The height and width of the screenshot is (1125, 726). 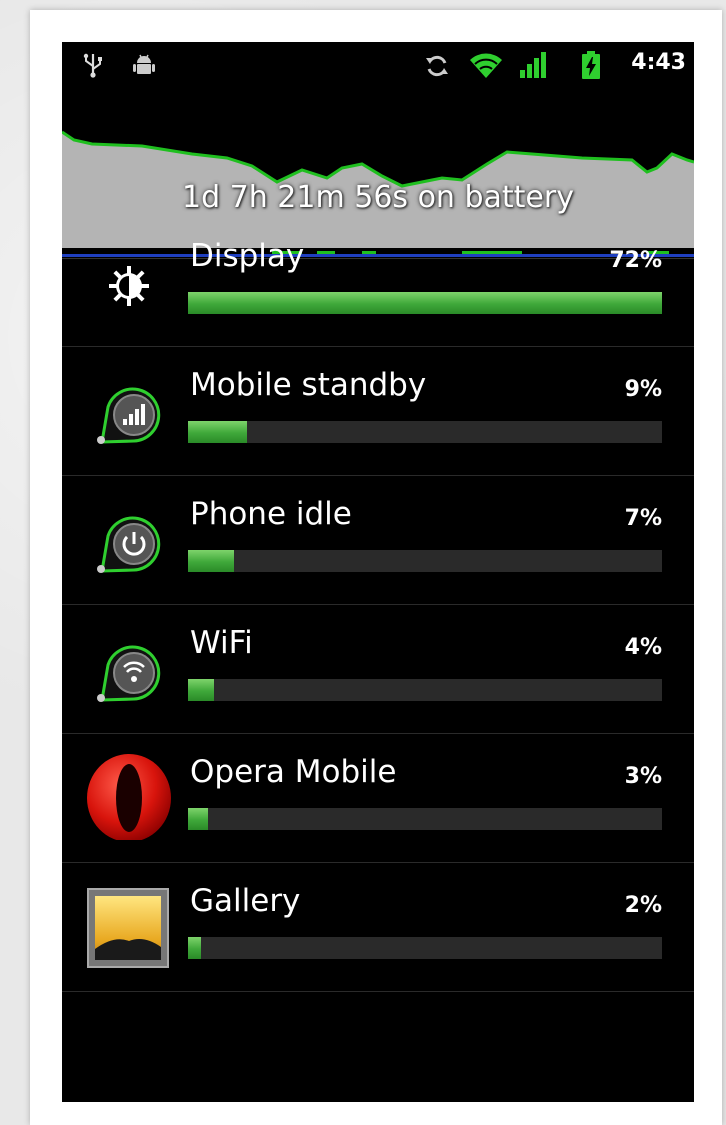 I want to click on gallery-icon, so click(x=128, y=928).